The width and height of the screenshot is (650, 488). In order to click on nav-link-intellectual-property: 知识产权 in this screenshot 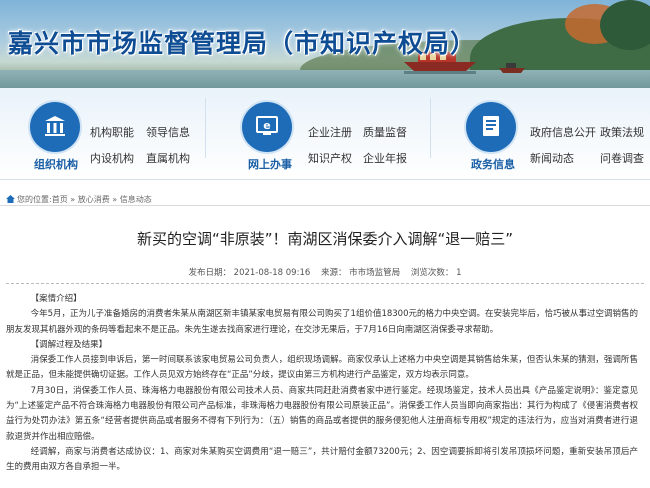, I will do `click(330, 158)`.